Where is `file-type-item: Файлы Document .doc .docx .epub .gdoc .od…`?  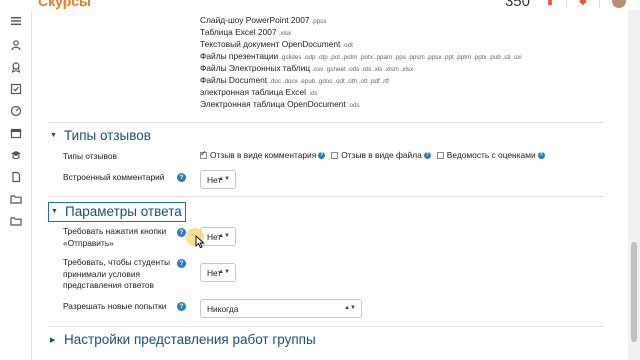
file-type-item: Файлы Document .doc .docx .epub .gdoc .od… is located at coordinates (294, 80).